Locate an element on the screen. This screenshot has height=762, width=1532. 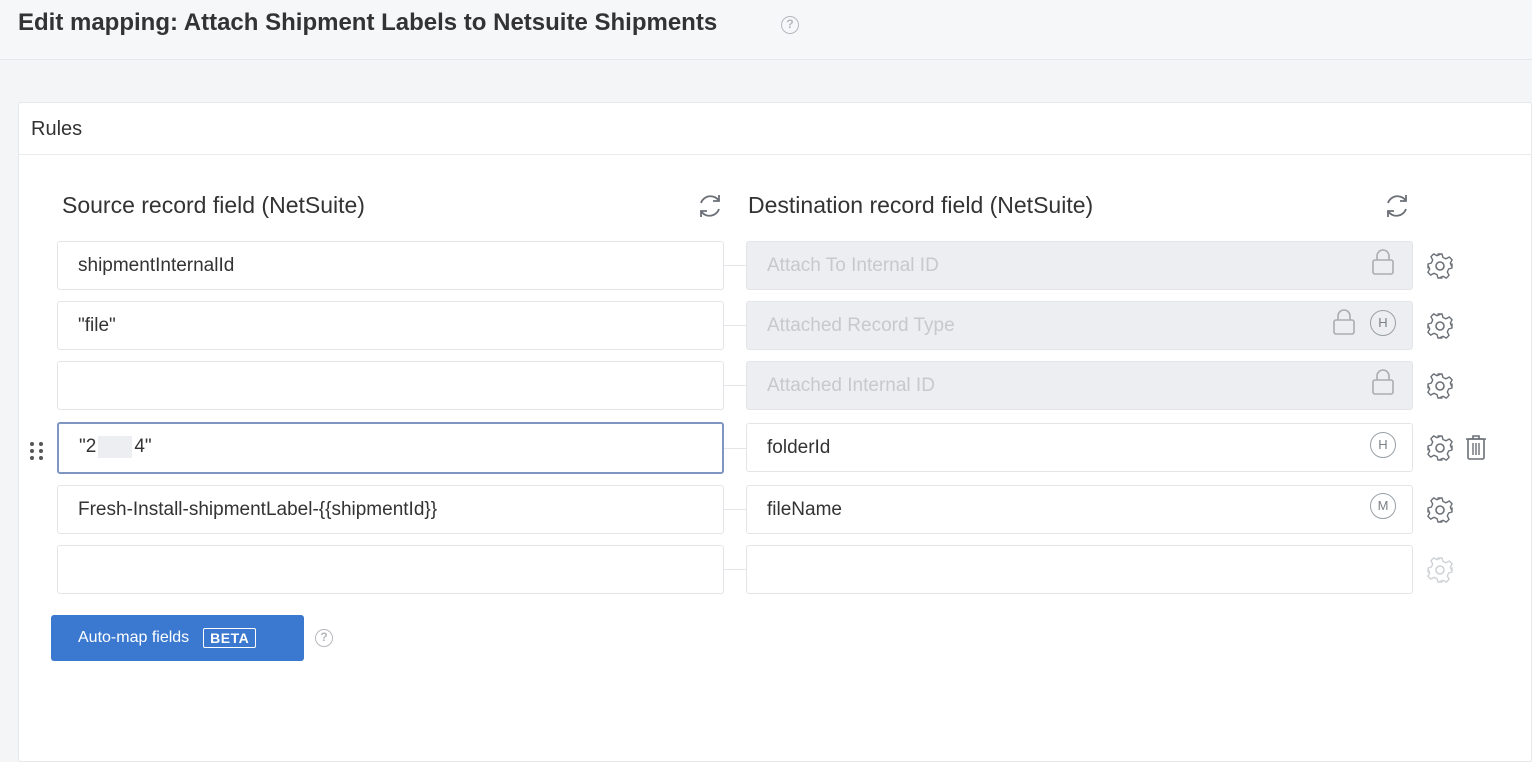
source-field-input: "2 4" is located at coordinates (390, 448).